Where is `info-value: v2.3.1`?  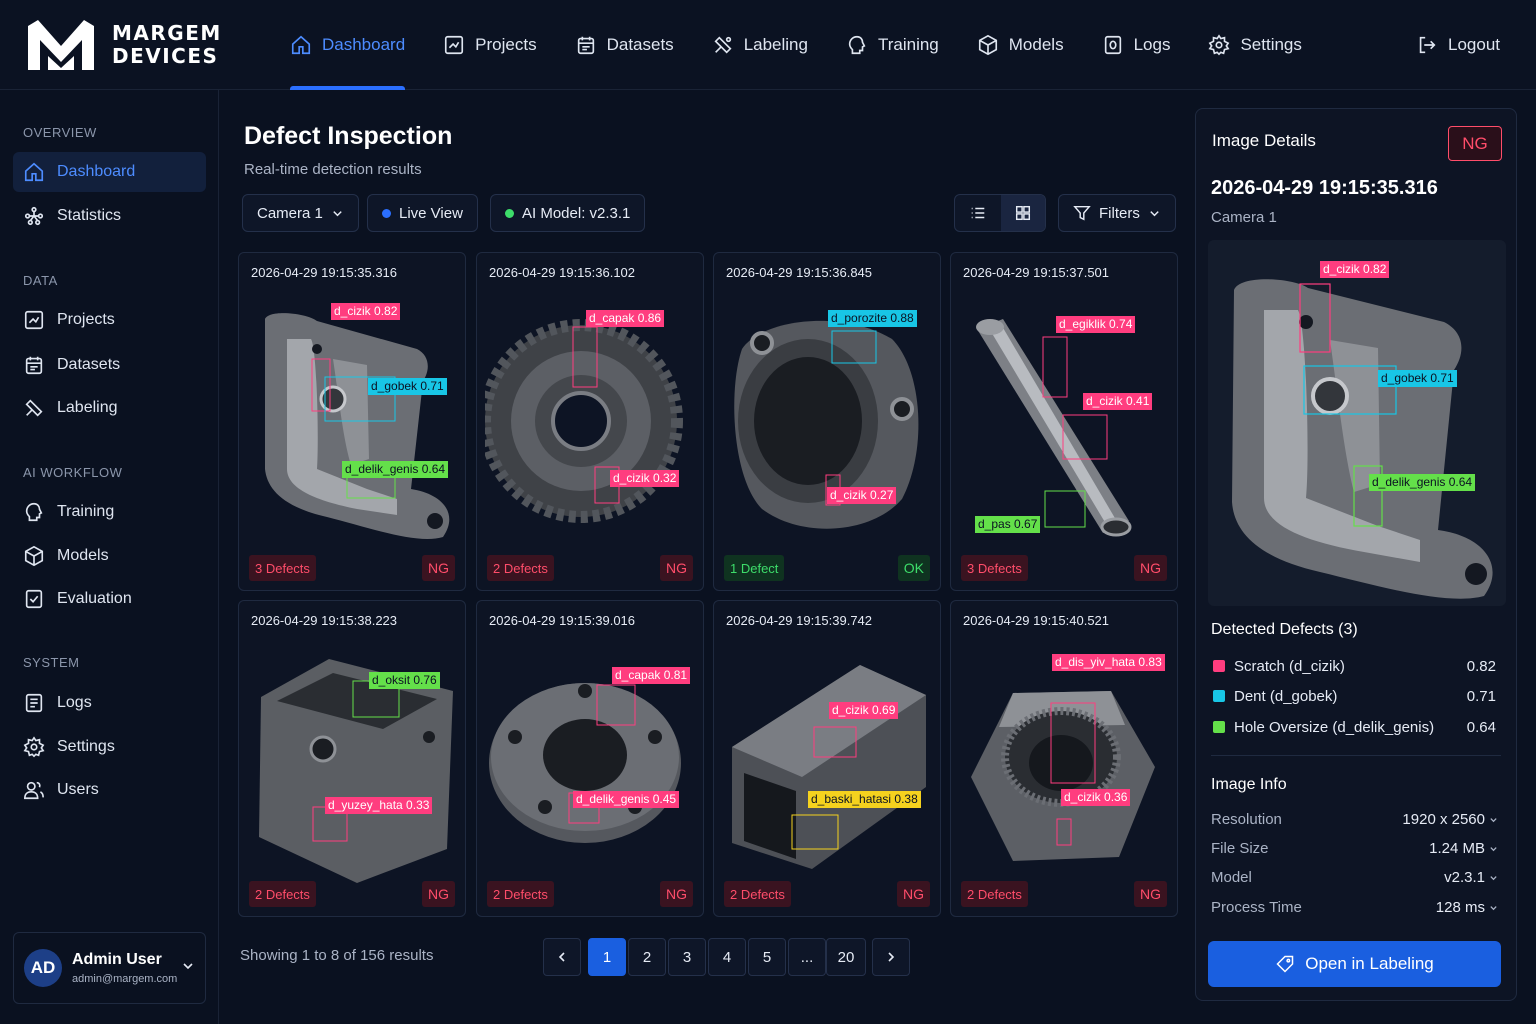 info-value: v2.3.1 is located at coordinates (1471, 877).